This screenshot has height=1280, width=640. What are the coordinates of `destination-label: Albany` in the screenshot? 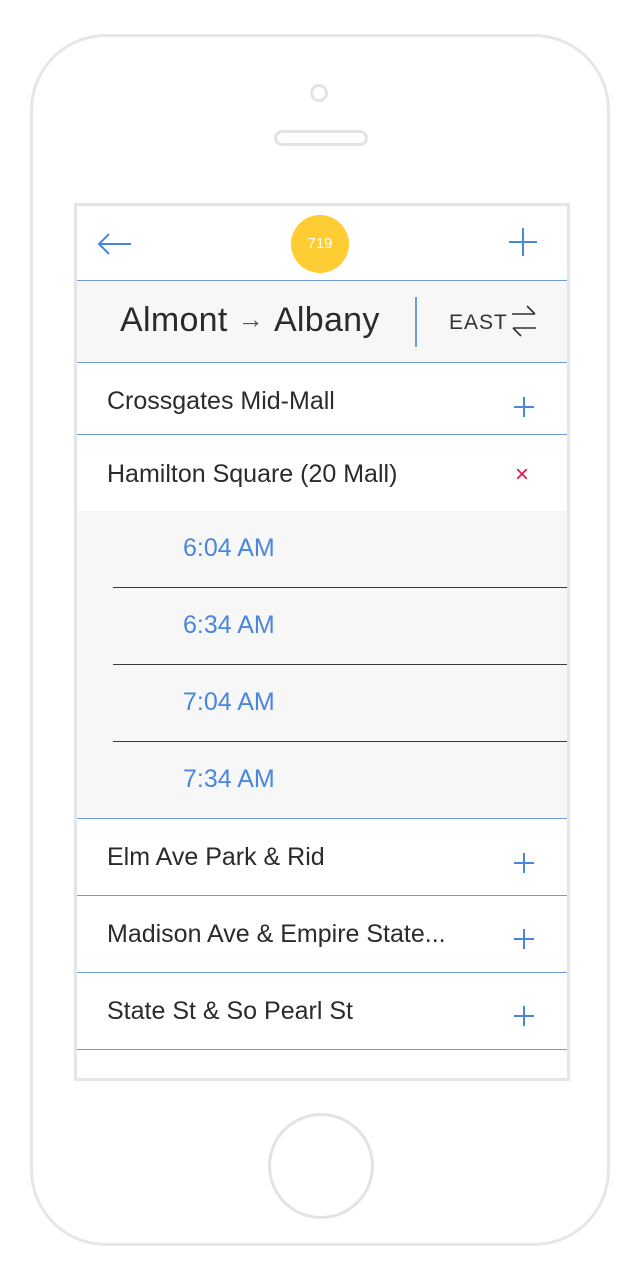 It's located at (326, 320).